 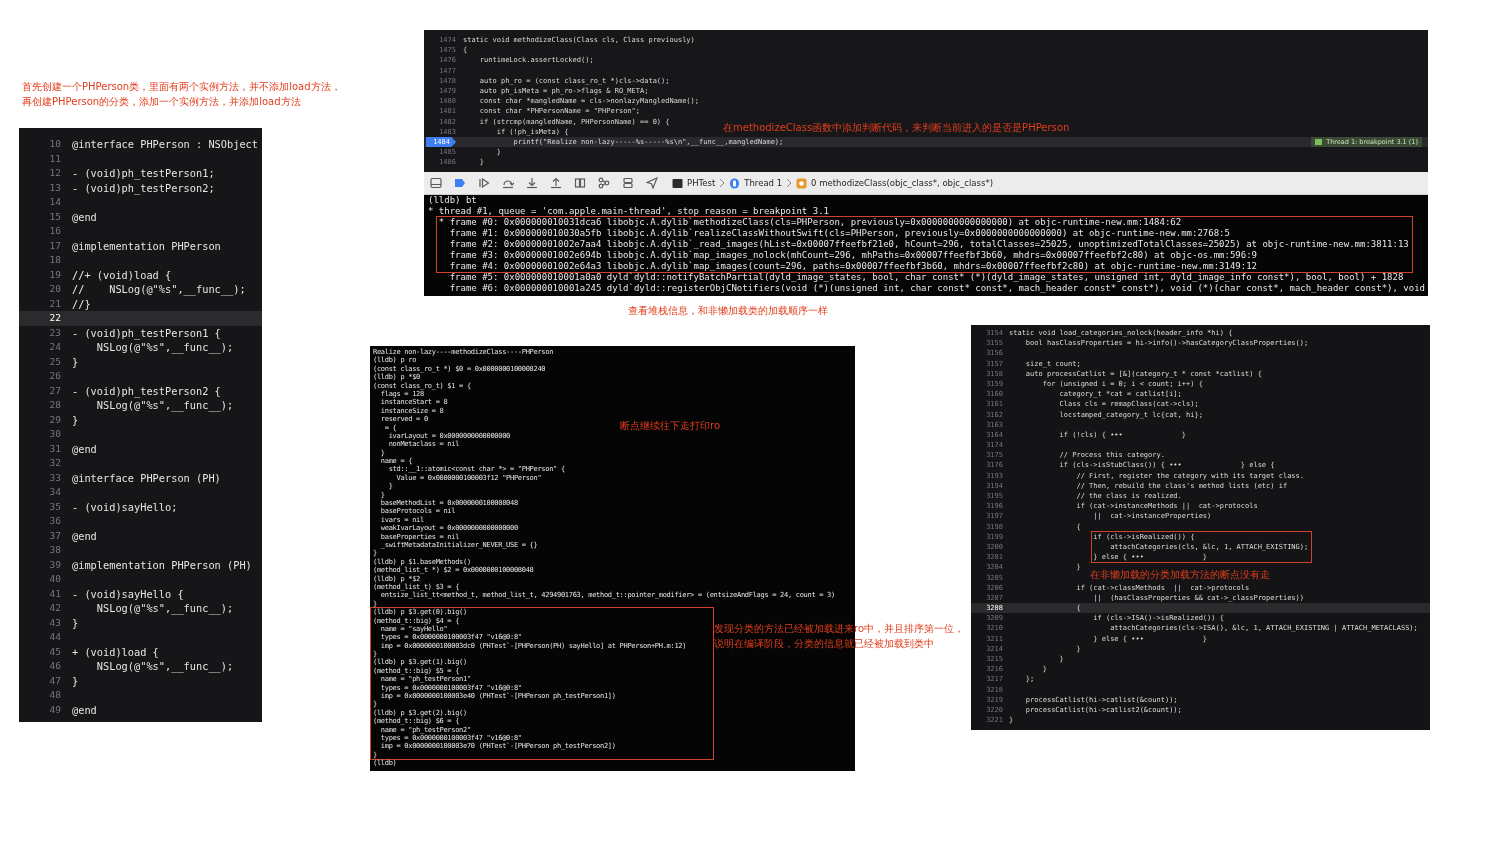 I want to click on line-number: 17, so click(x=54, y=245).